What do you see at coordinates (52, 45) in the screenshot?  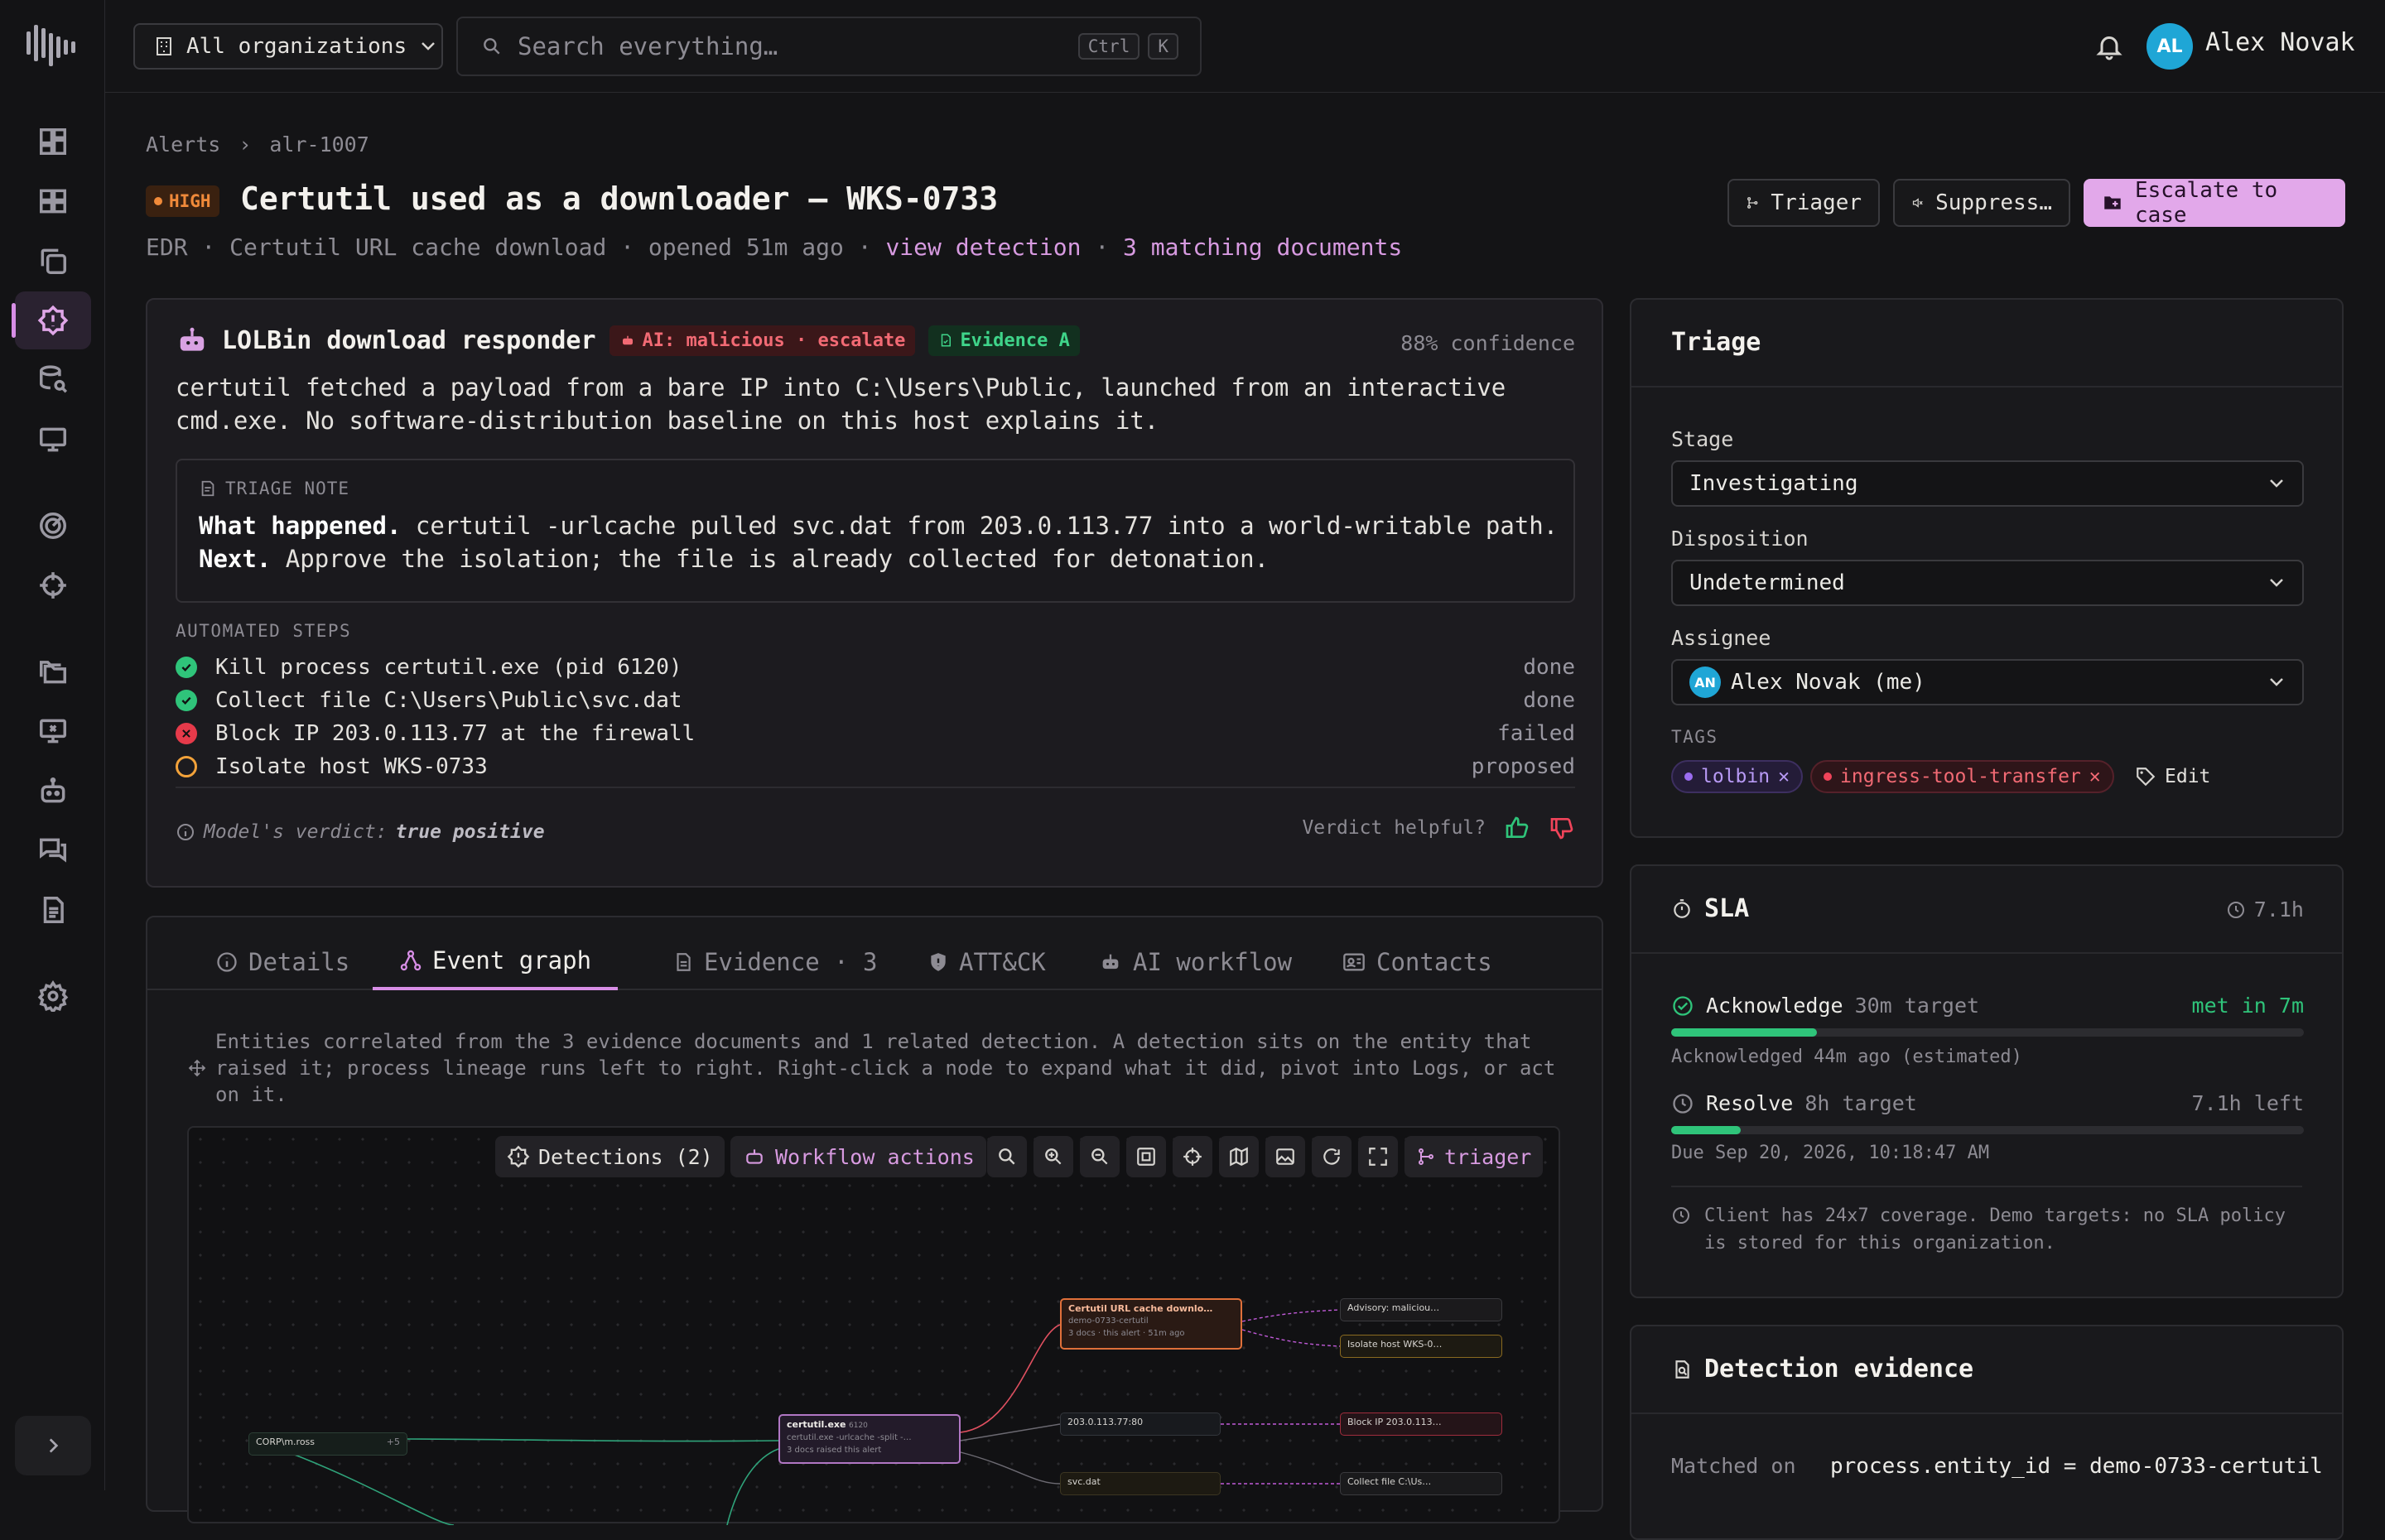 I see `app-logo` at bounding box center [52, 45].